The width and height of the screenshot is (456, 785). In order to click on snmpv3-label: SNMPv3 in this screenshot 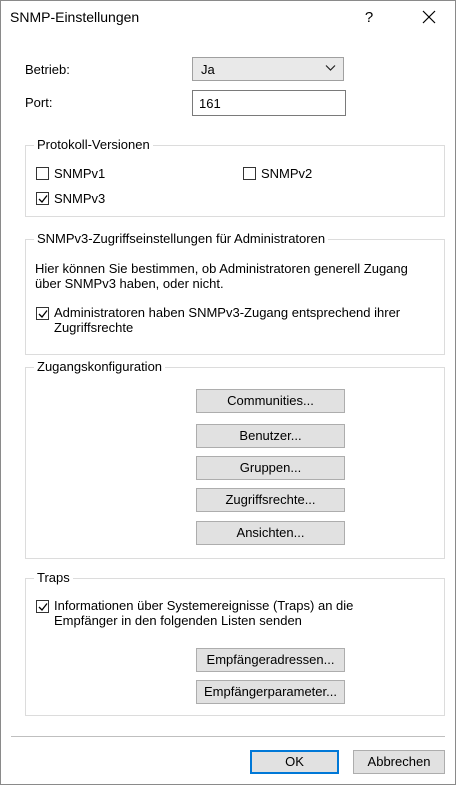, I will do `click(80, 198)`.